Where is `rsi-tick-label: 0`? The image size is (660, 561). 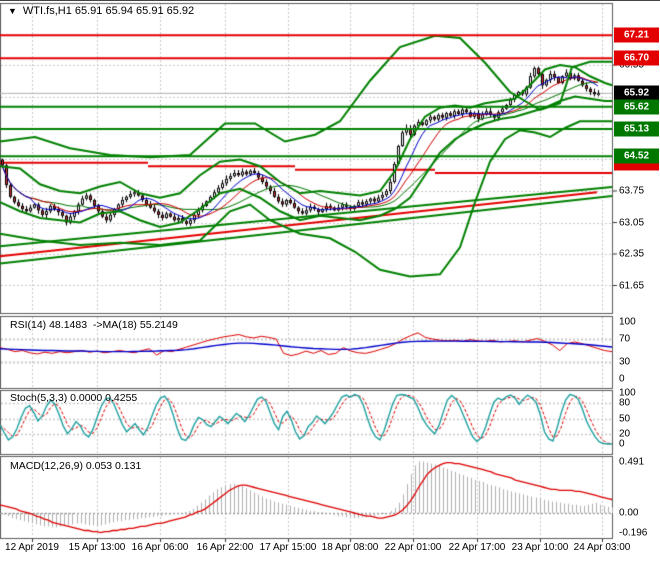 rsi-tick-label: 0 is located at coordinates (622, 379).